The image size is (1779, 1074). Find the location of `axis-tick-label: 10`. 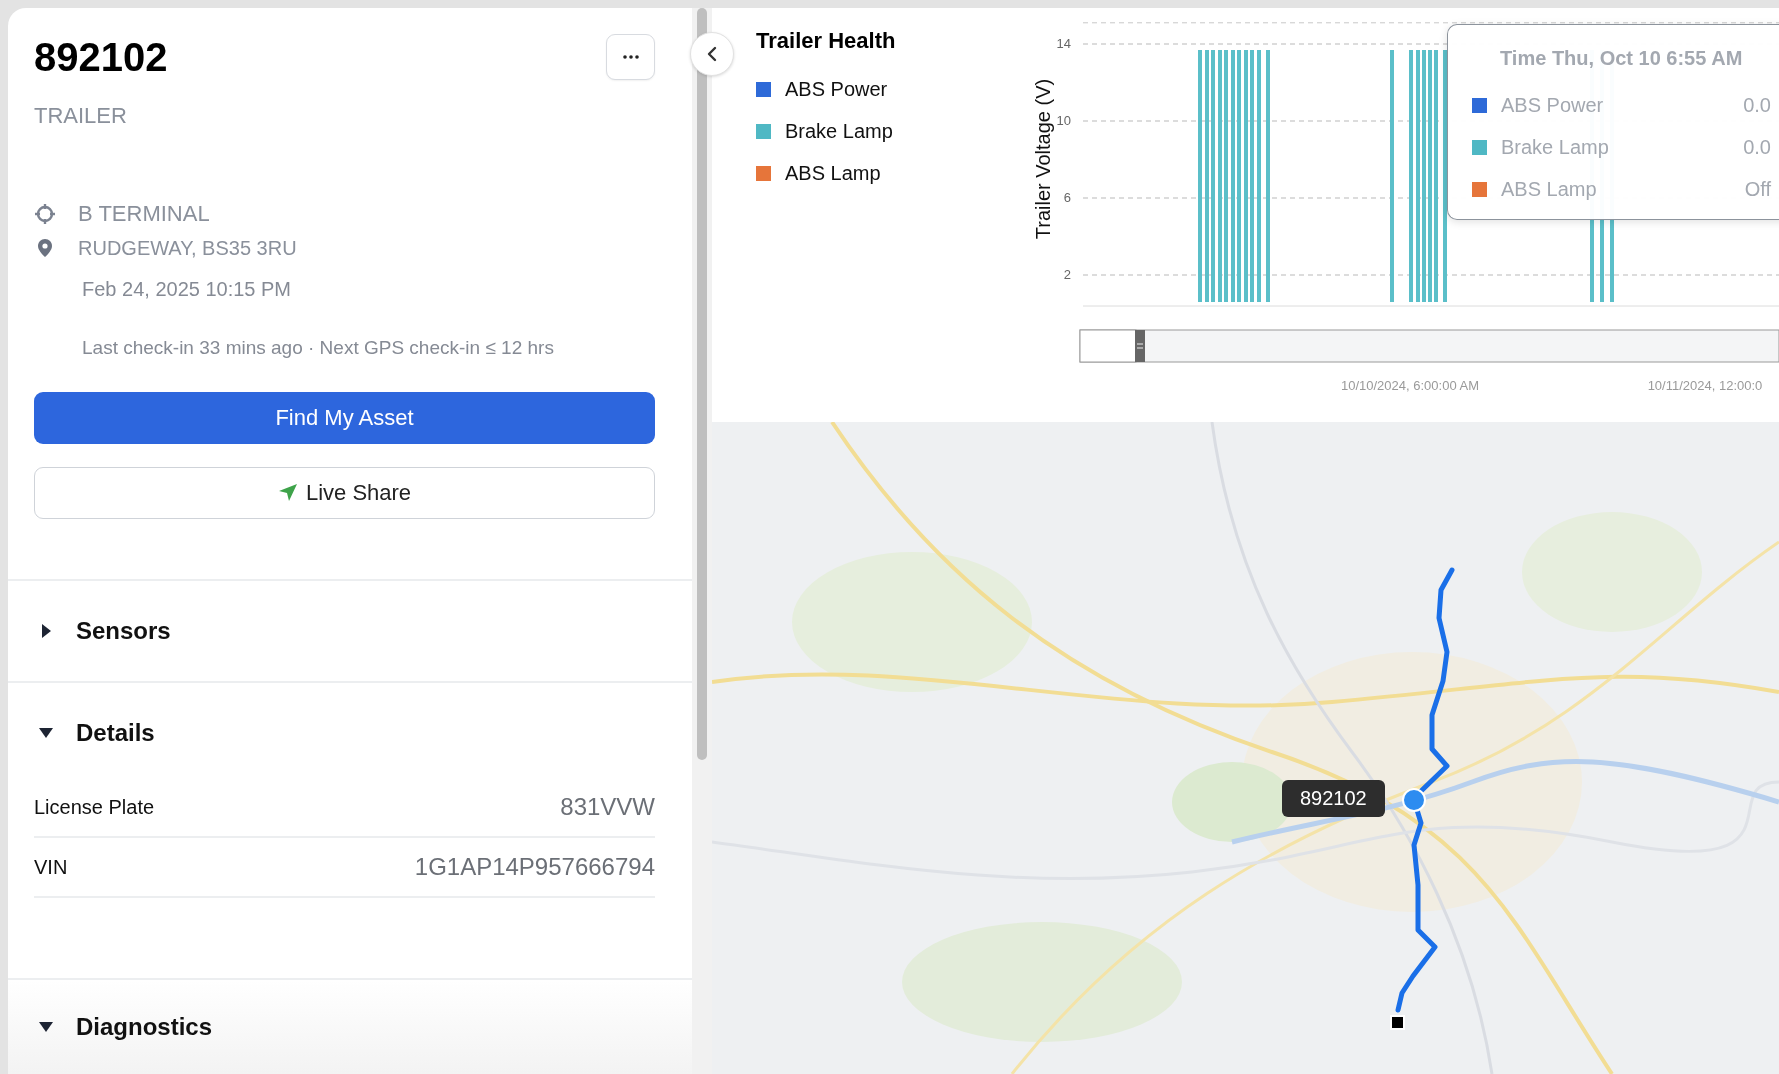

axis-tick-label: 10 is located at coordinates (1063, 120).